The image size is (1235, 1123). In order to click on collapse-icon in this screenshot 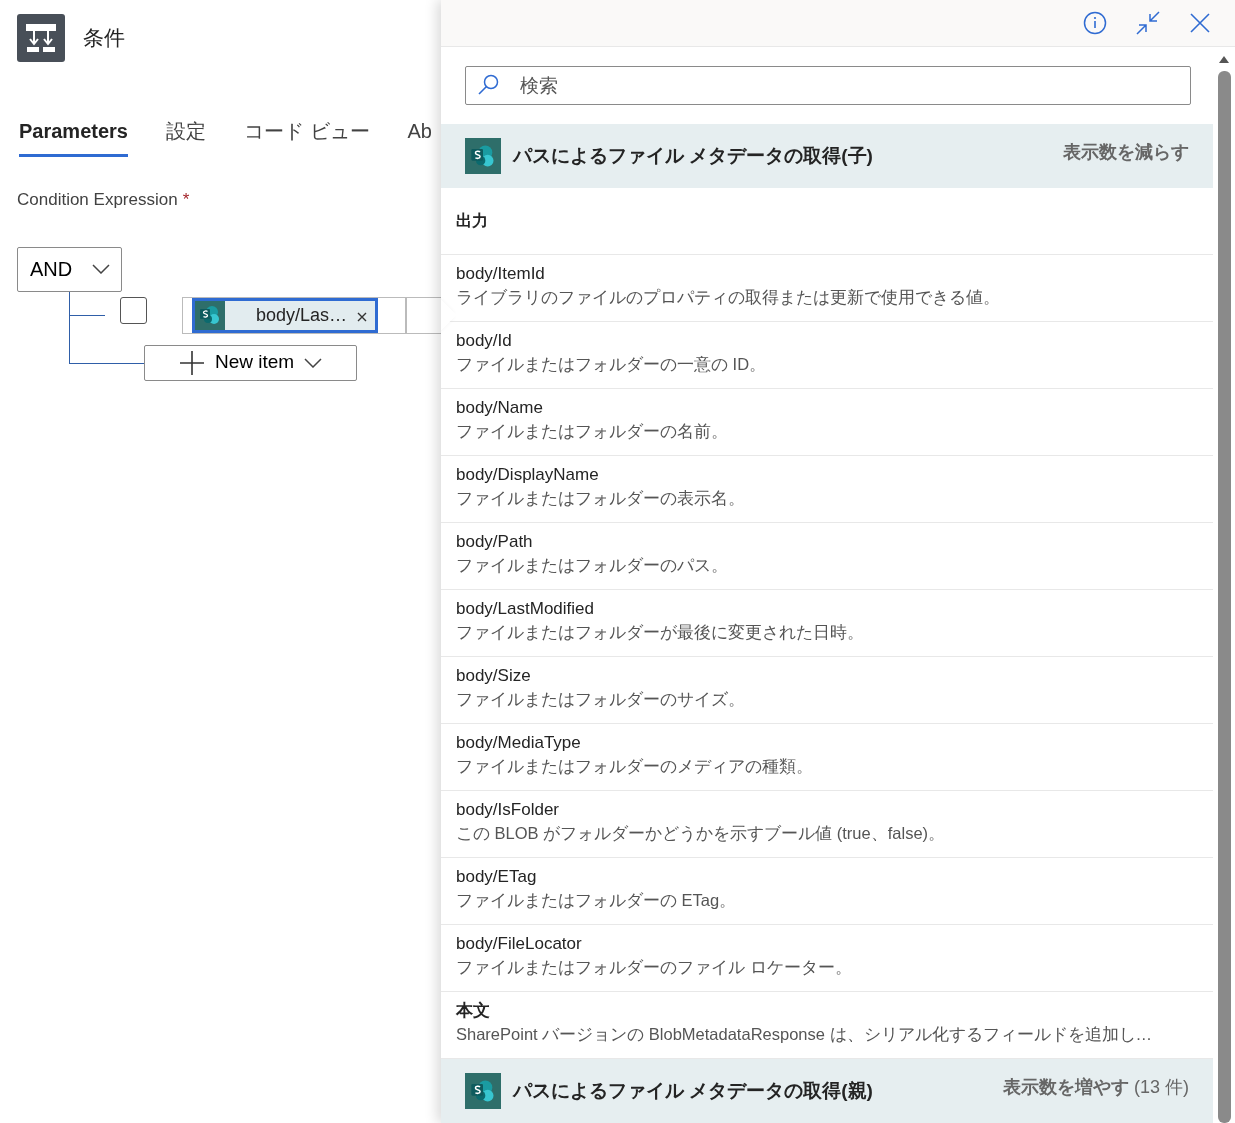, I will do `click(1148, 23)`.